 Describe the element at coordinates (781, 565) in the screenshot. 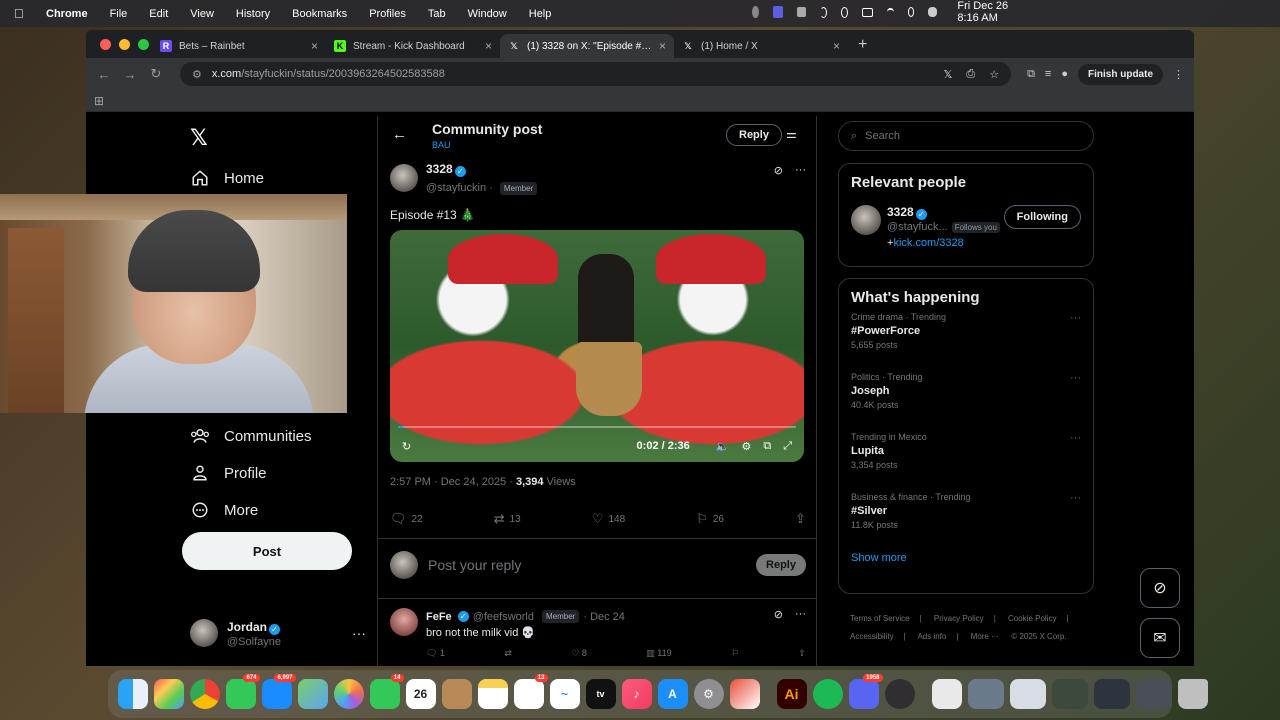

I see `reply-submit-button: Reply` at that location.